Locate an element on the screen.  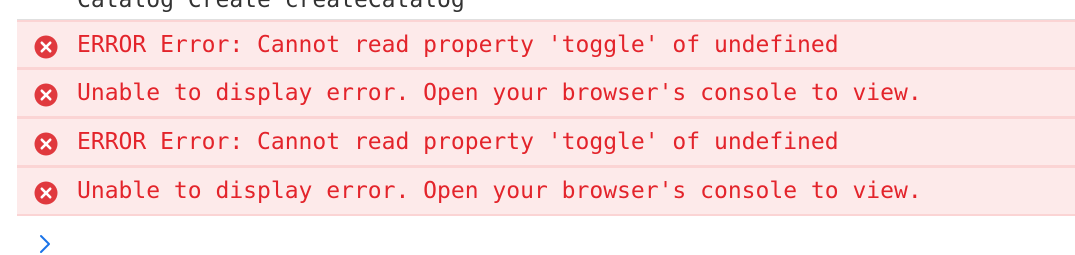
console-previous-line: Catalog Create createCatalog is located at coordinates (546, 10).